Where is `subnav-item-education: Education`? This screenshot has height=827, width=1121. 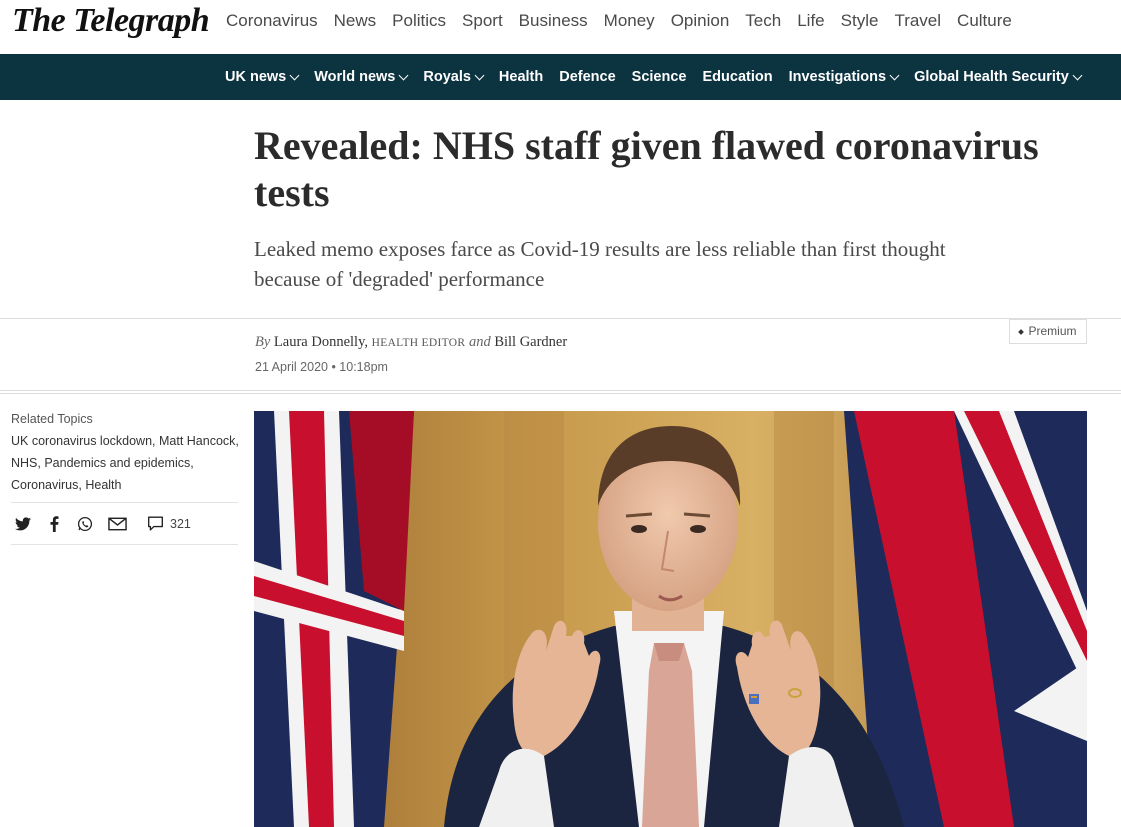
subnav-item-education: Education is located at coordinates (738, 77).